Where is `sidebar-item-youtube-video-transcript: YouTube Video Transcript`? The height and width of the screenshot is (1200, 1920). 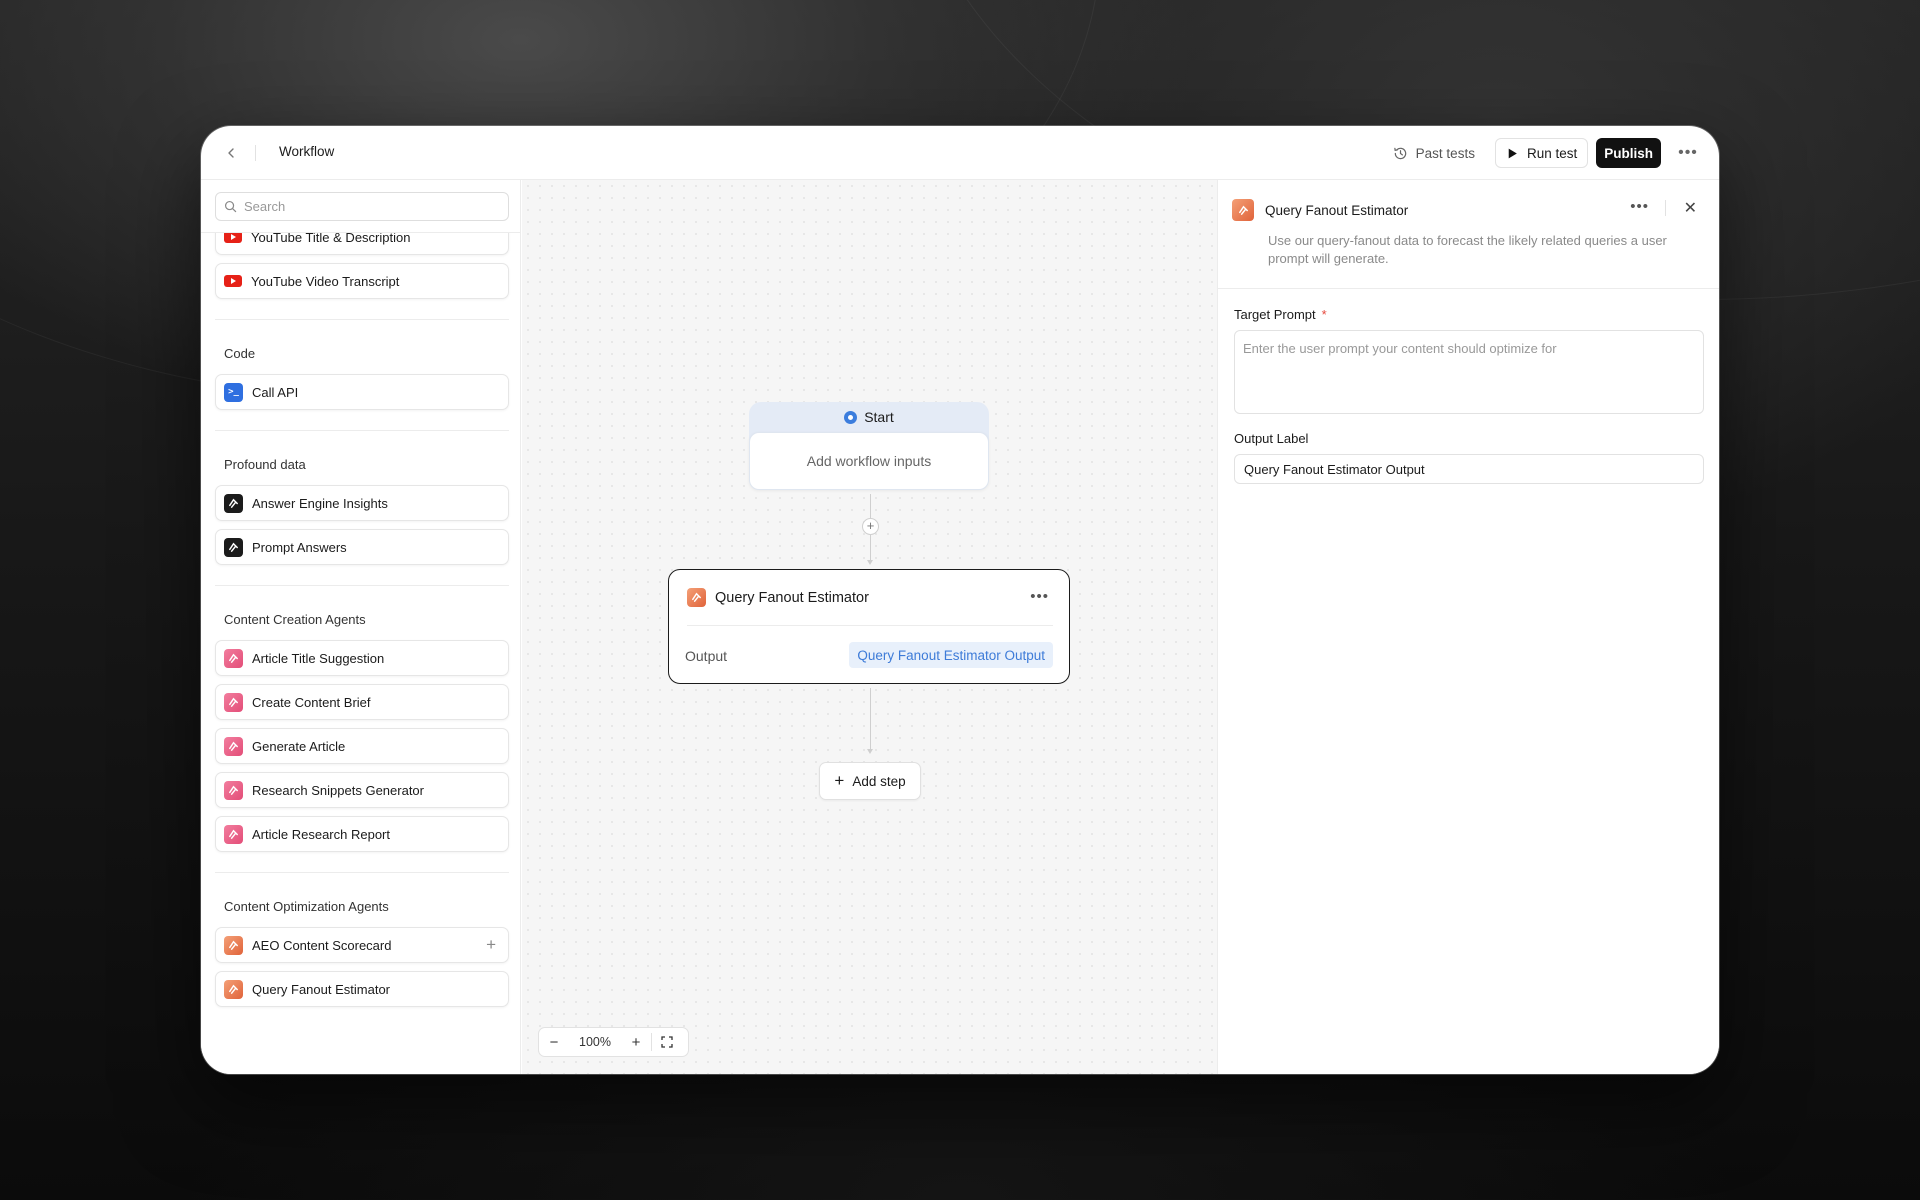
sidebar-item-youtube-video-transcript: YouTube Video Transcript is located at coordinates (362, 281).